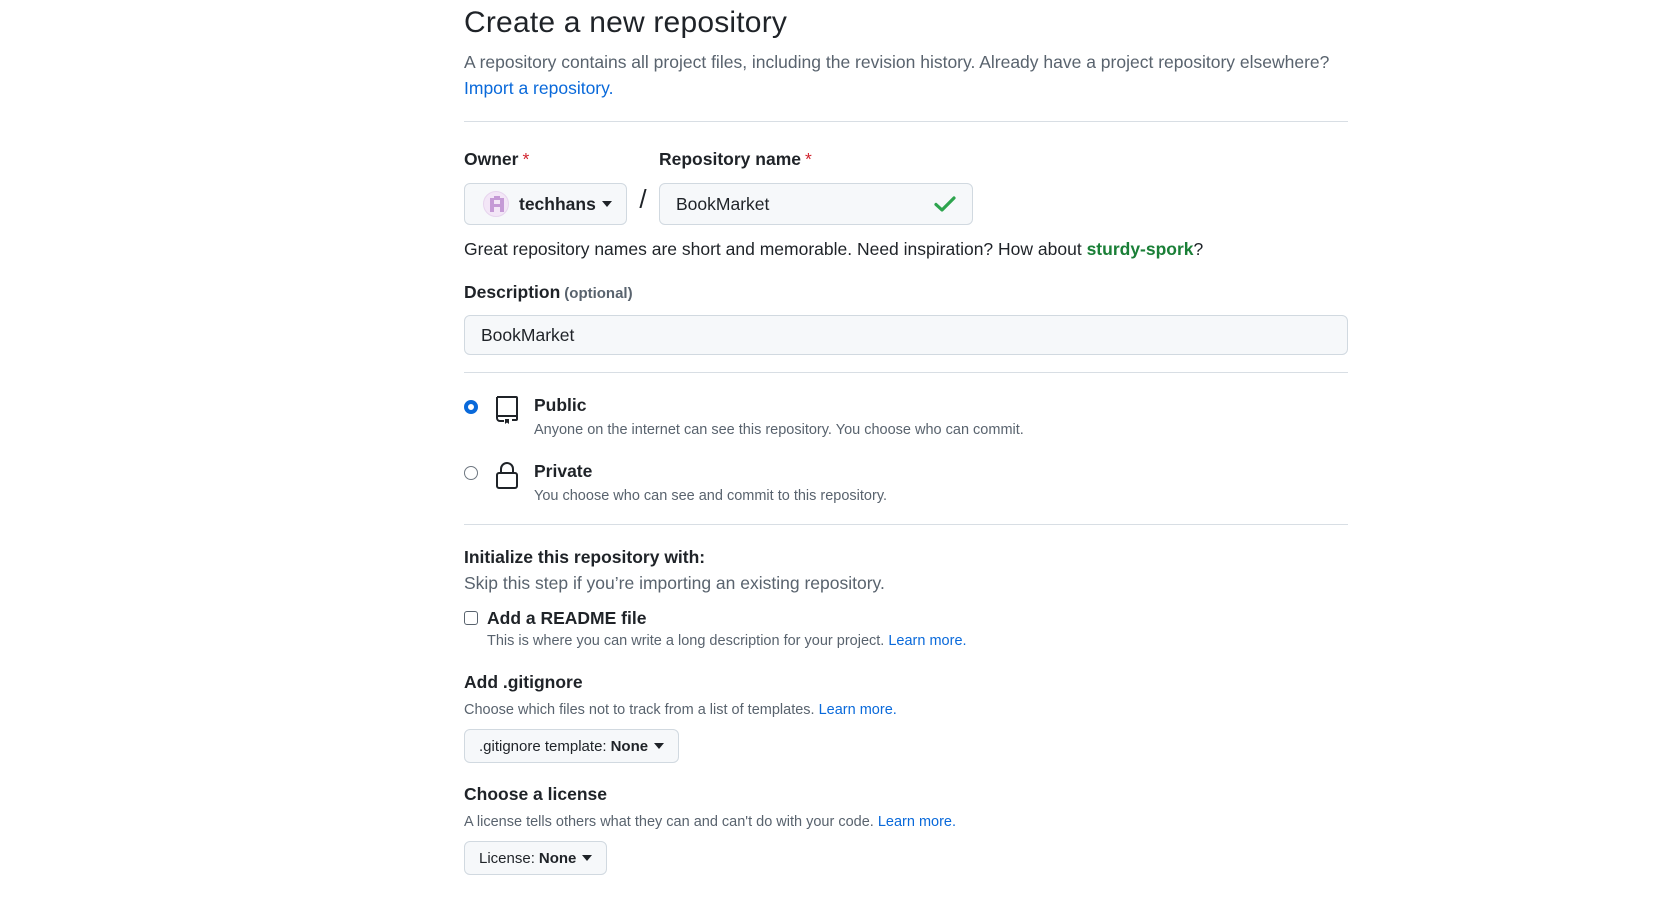 The height and width of the screenshot is (902, 1669). What do you see at coordinates (471, 407) in the screenshot?
I see `public-radio` at bounding box center [471, 407].